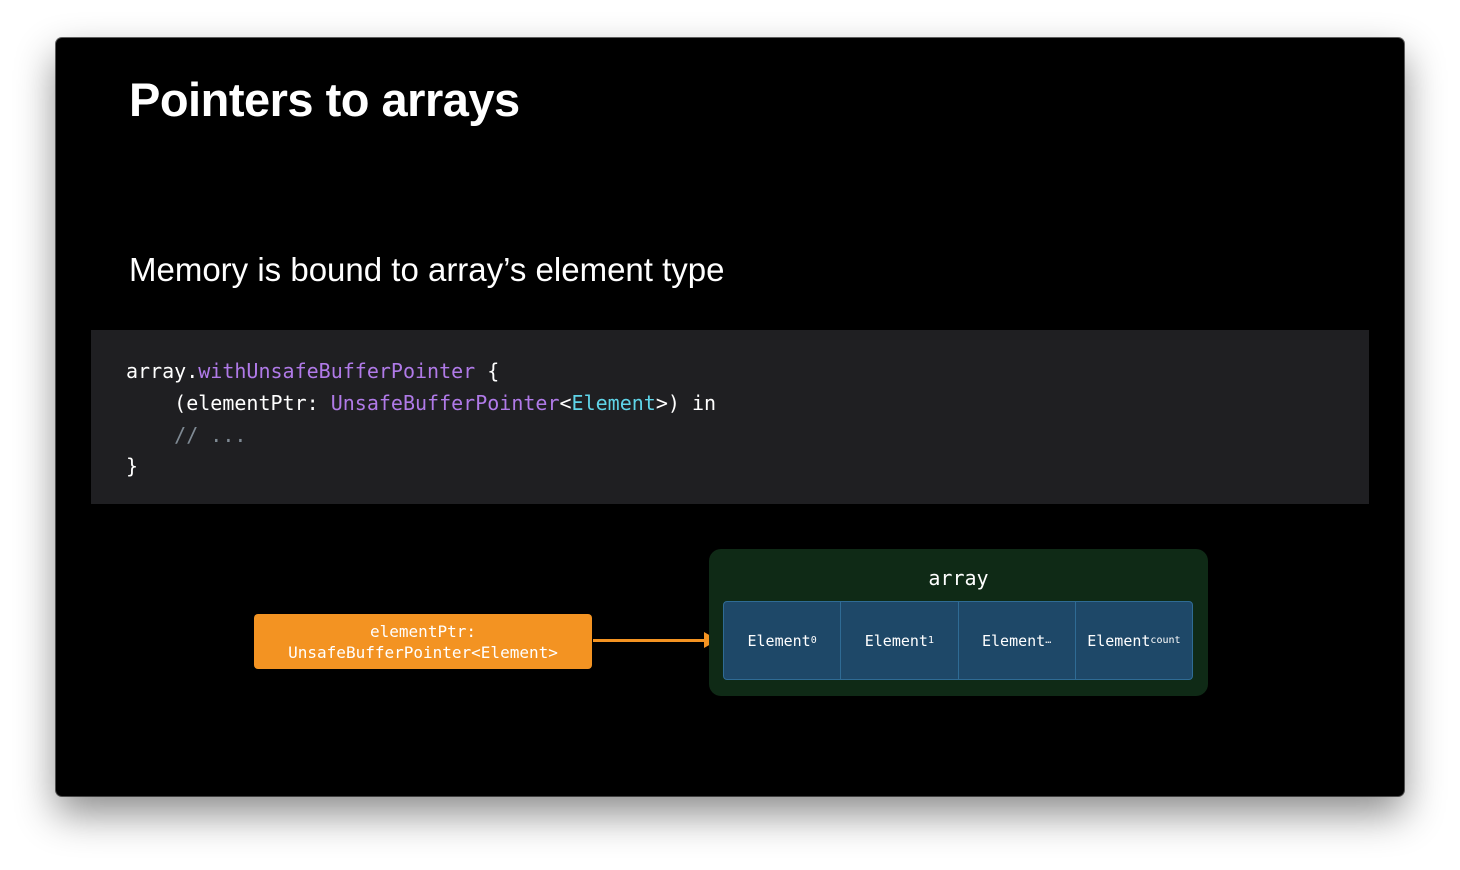 This screenshot has width=1460, height=870. What do you see at coordinates (423, 631) in the screenshot?
I see `pointer-label-line1: elementPtr:` at bounding box center [423, 631].